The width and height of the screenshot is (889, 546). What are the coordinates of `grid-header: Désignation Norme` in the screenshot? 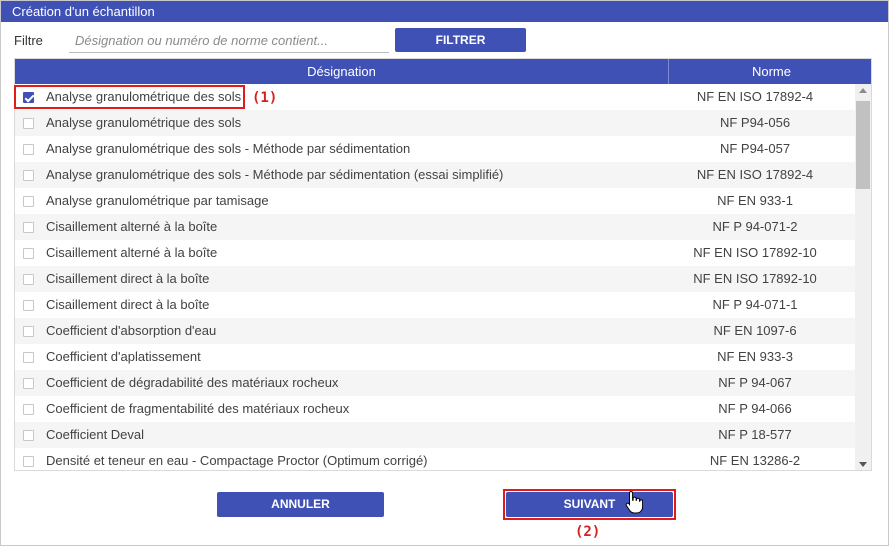 It's located at (443, 71).